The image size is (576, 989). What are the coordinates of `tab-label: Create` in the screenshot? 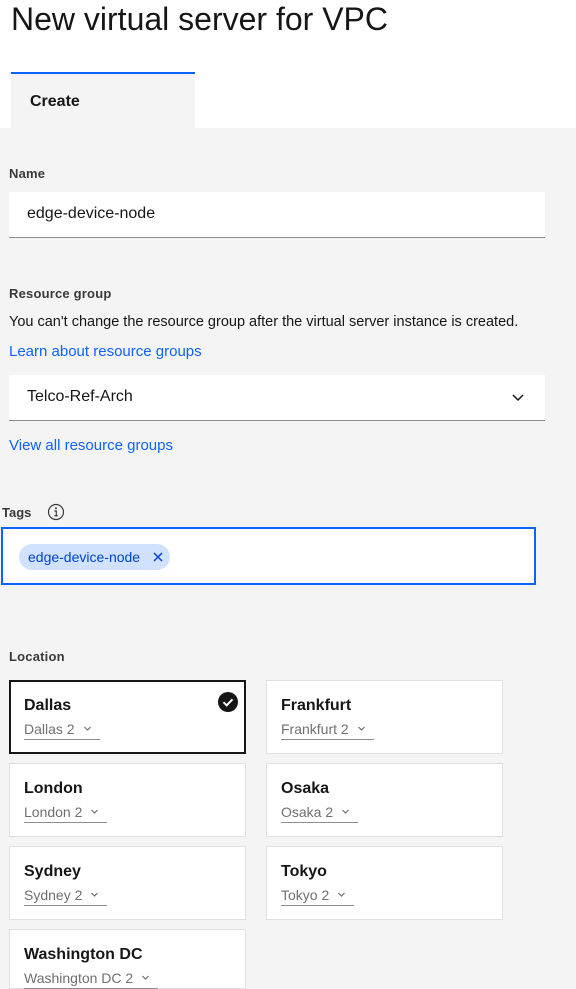 It's located at (55, 101).